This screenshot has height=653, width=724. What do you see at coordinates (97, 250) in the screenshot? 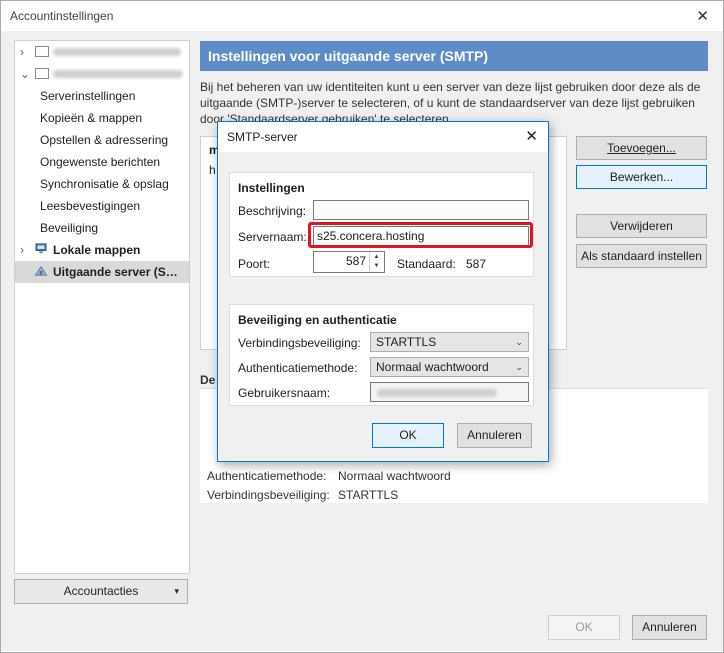
I see `sidebar-item-label: Lokale mappen` at bounding box center [97, 250].